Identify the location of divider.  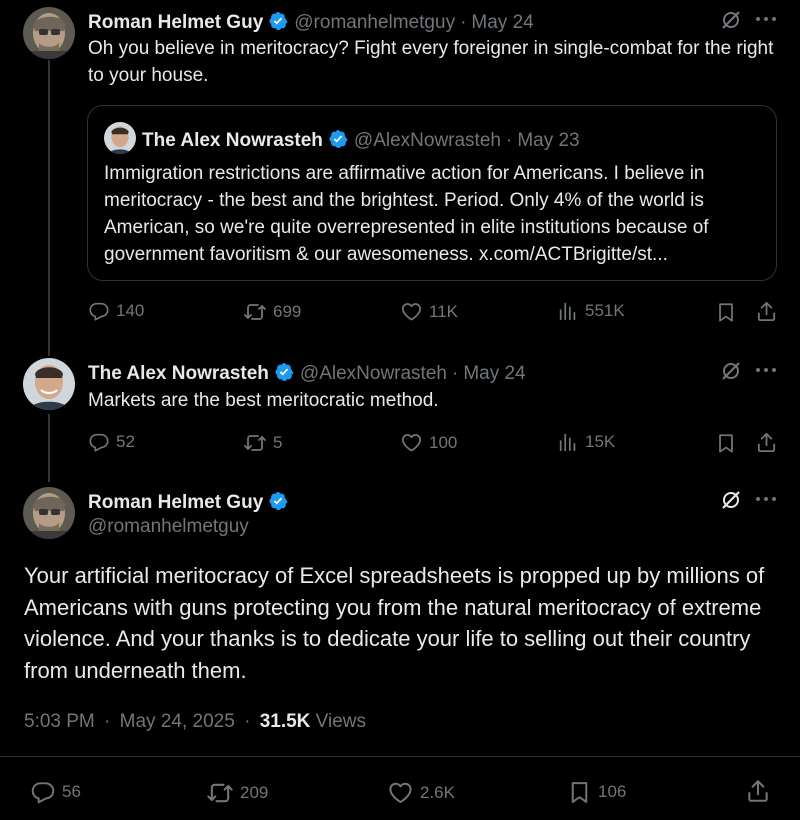
(400, 756).